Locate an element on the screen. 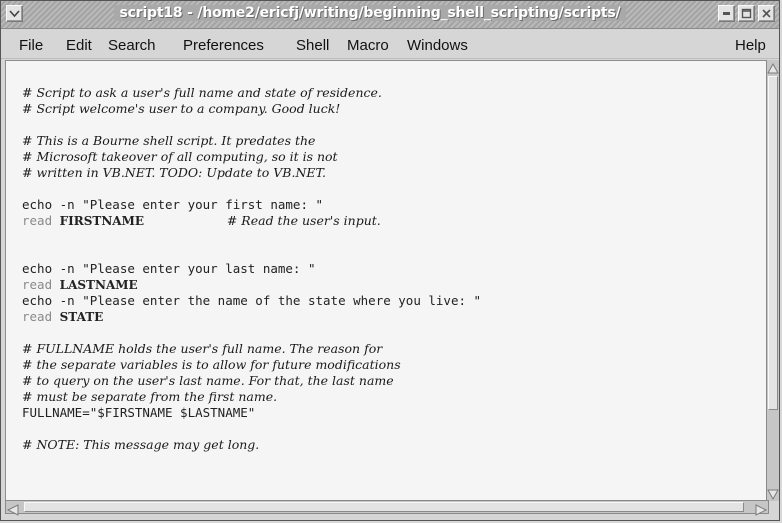 The height and width of the screenshot is (523, 782). code-comment: # Read the user's input. is located at coordinates (303, 220).